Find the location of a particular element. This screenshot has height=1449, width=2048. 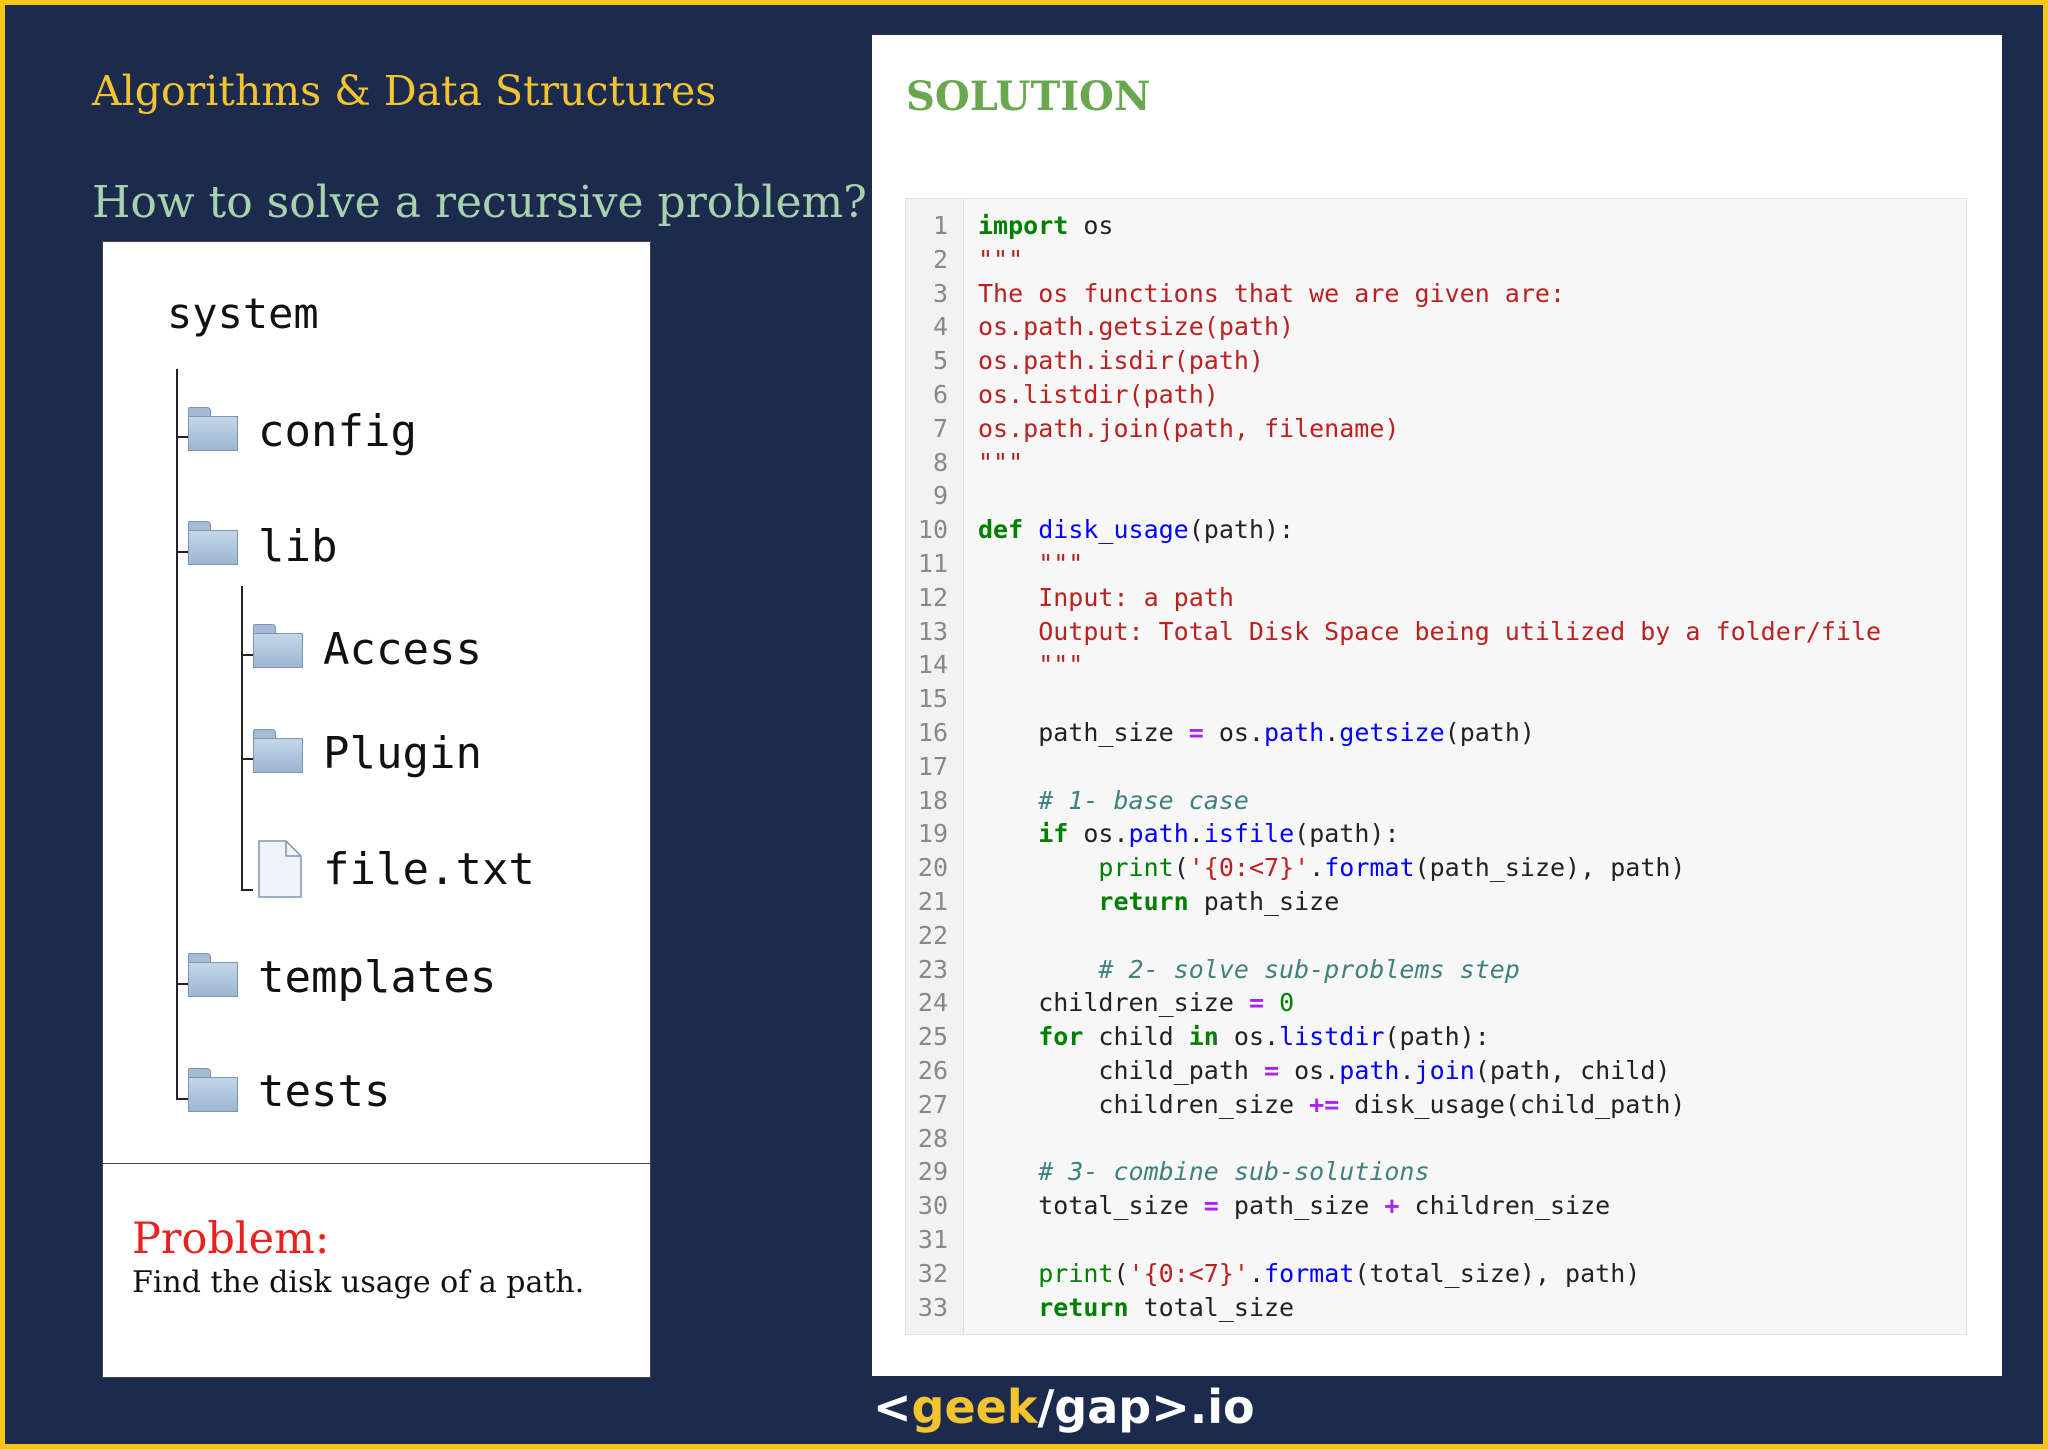

code-token: (path) is located at coordinates (1489, 732).